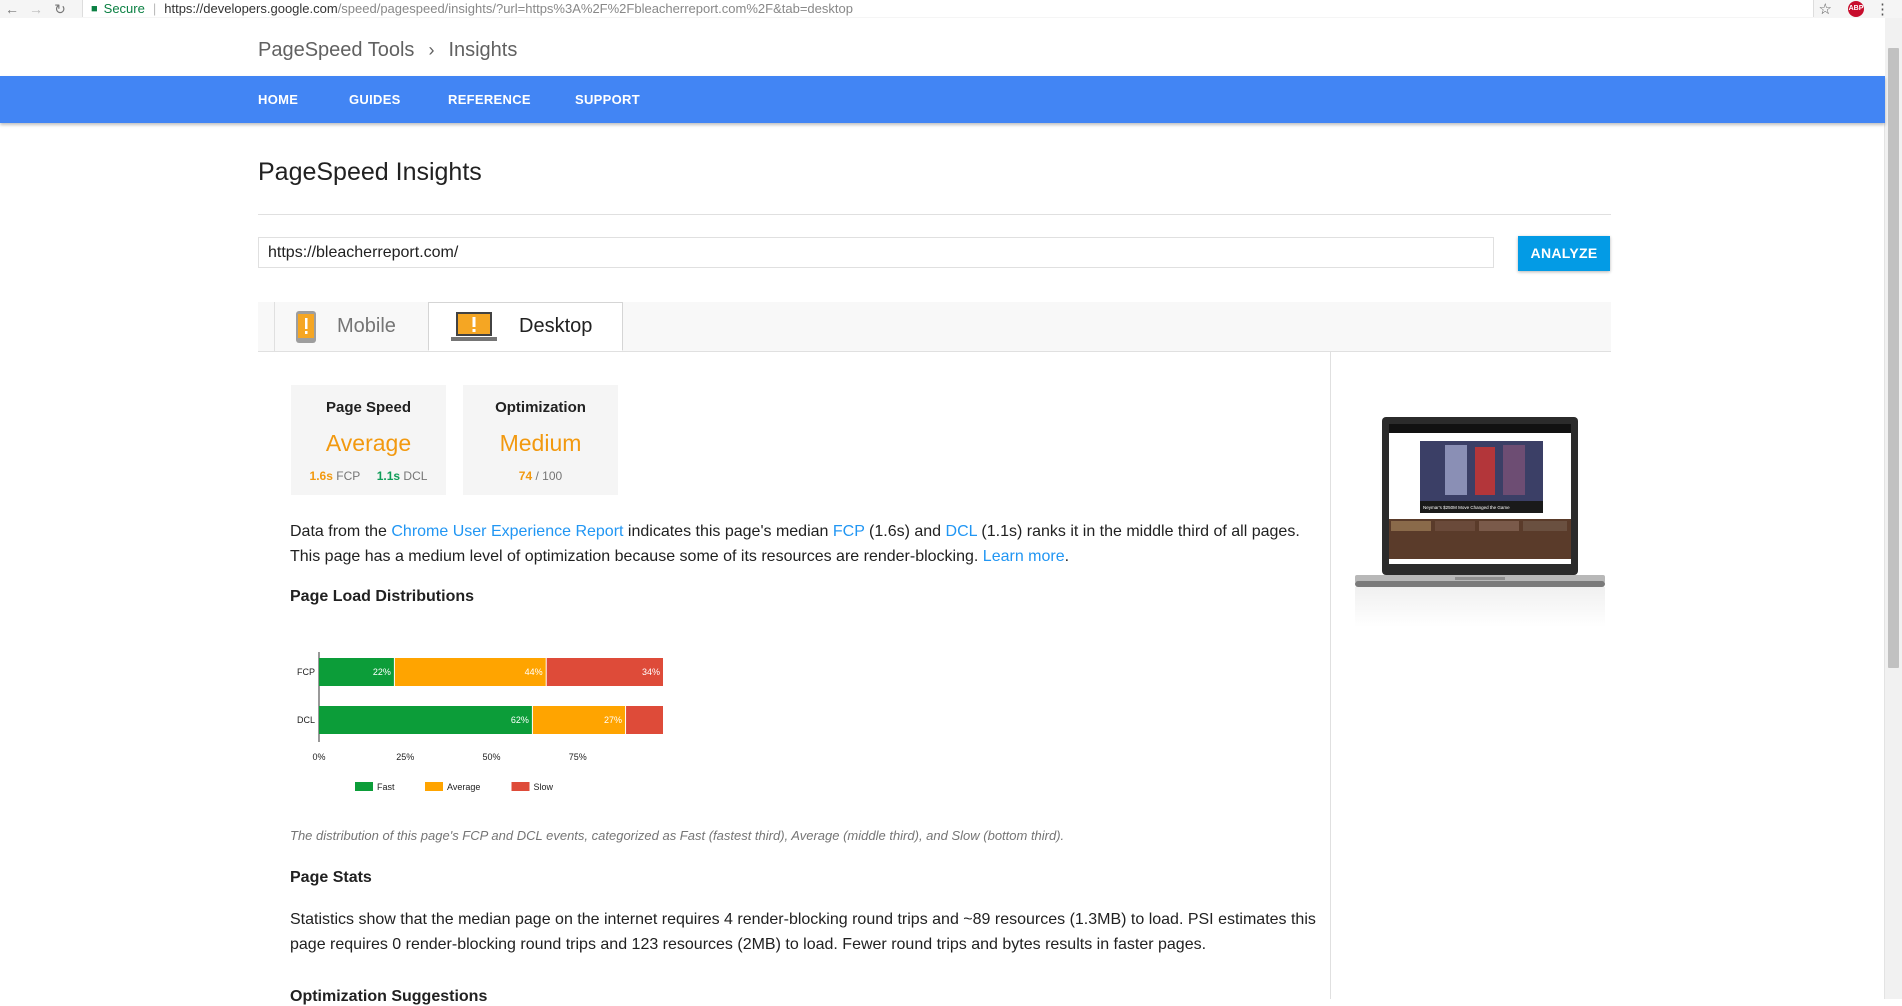  Describe the element at coordinates (321, 476) in the screenshot. I see `fcp-value: 1.6s` at that location.